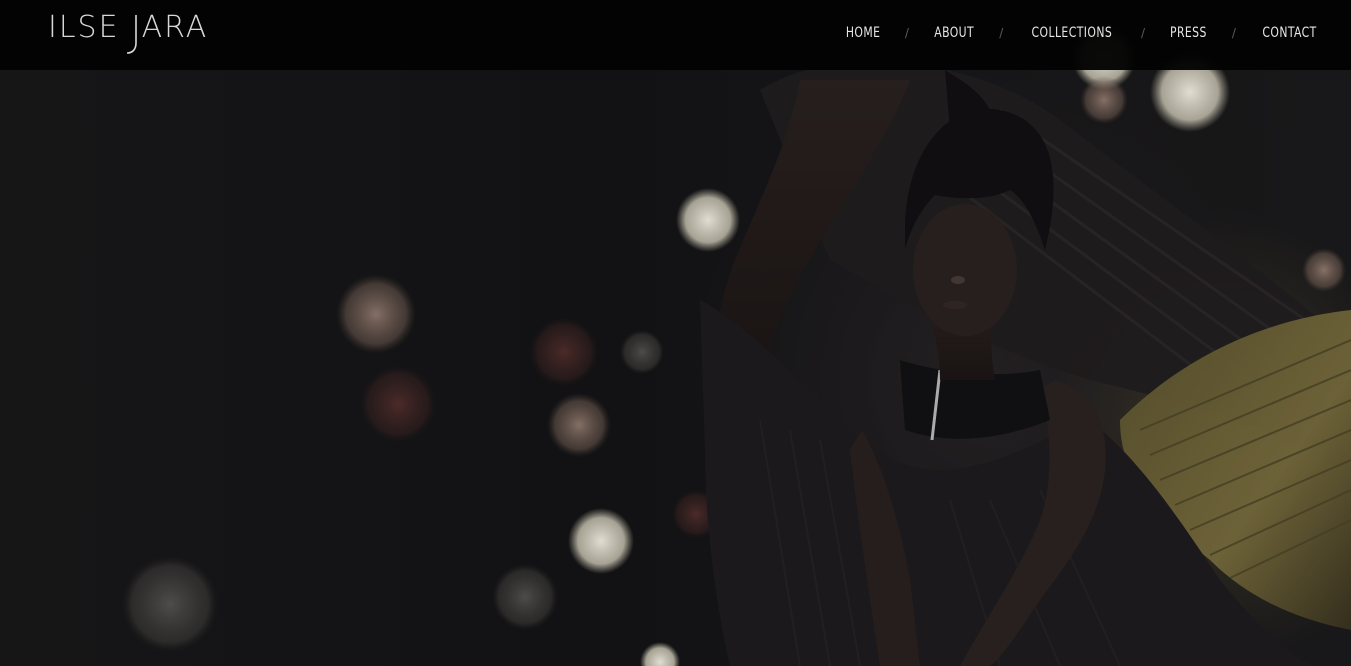  What do you see at coordinates (1289, 33) in the screenshot?
I see `nav-item-contact: CONTACT` at bounding box center [1289, 33].